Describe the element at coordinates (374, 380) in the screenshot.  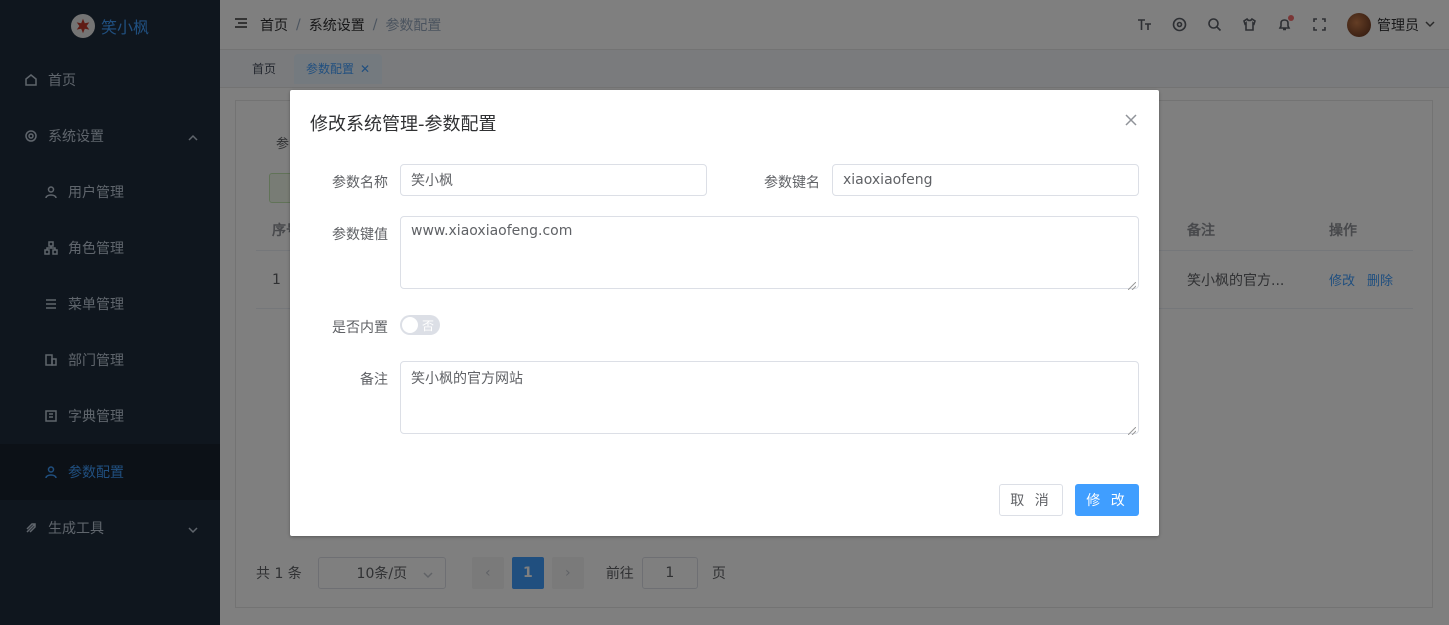
I see `remark-label: 备注` at that location.